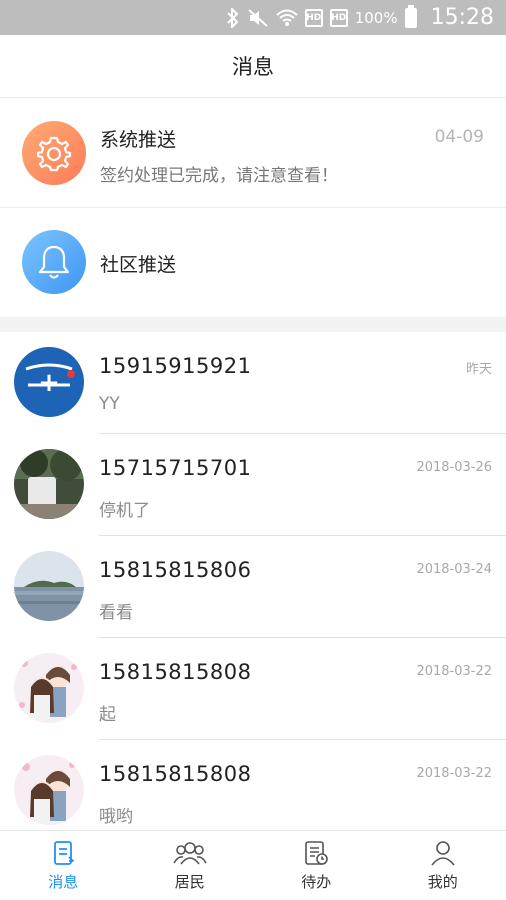 The height and width of the screenshot is (900, 506). I want to click on tab-todo: 待办, so click(316, 865).